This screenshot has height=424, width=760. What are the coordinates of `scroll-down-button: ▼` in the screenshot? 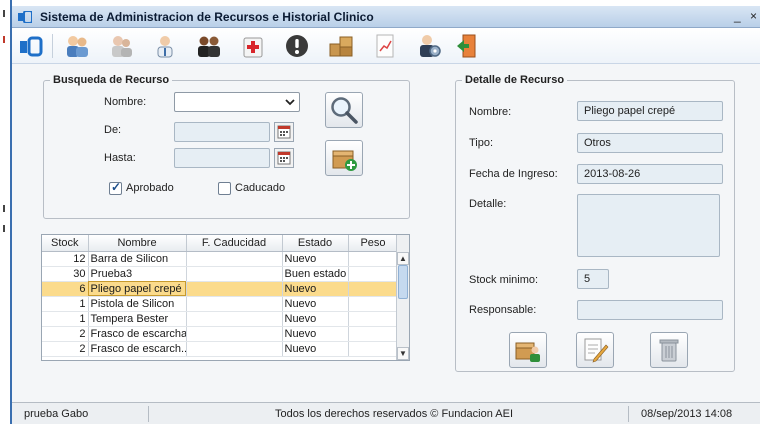 It's located at (403, 353).